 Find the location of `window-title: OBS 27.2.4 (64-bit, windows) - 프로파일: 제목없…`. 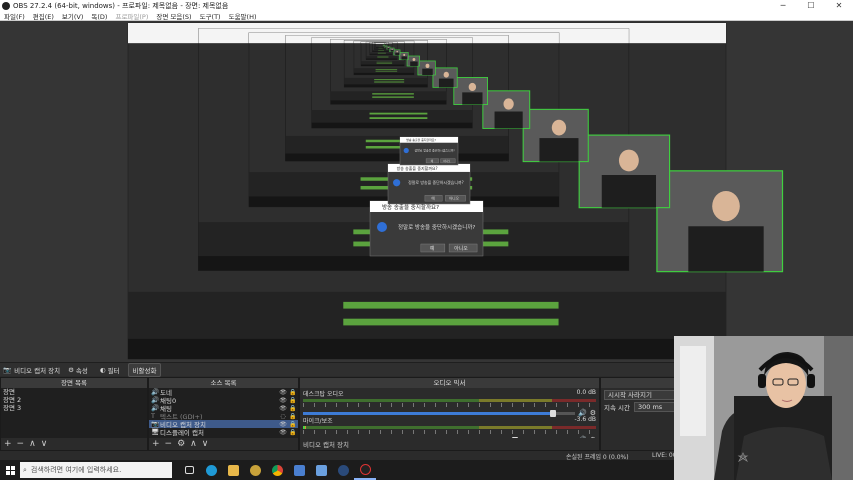

window-title: OBS 27.2.4 (64-bit, windows) - 프로파일: 제목없… is located at coordinates (121, 5).